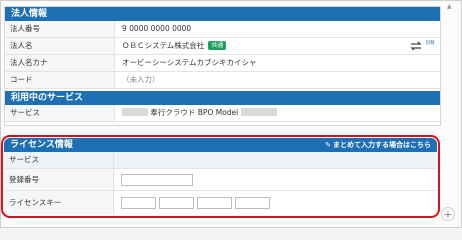 The image size is (462, 240). What do you see at coordinates (416, 46) in the screenshot?
I see `switch-icon` at bounding box center [416, 46].